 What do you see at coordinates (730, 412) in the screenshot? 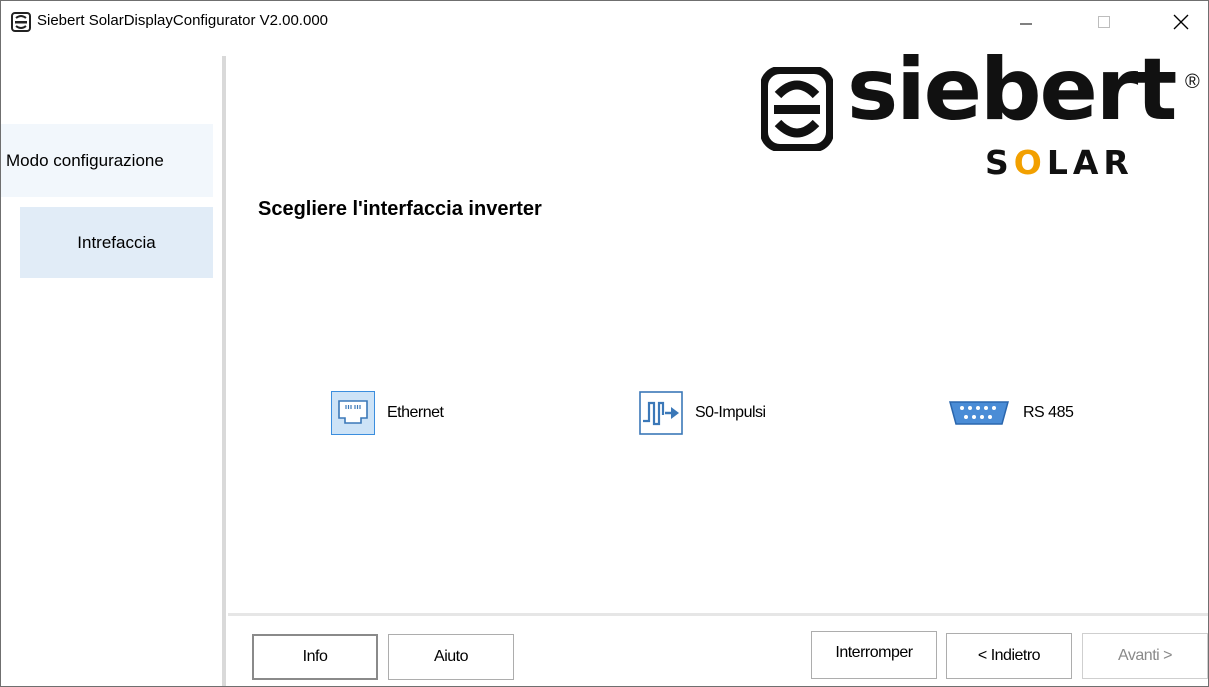
I see `option-label: S0-Impulsi` at bounding box center [730, 412].